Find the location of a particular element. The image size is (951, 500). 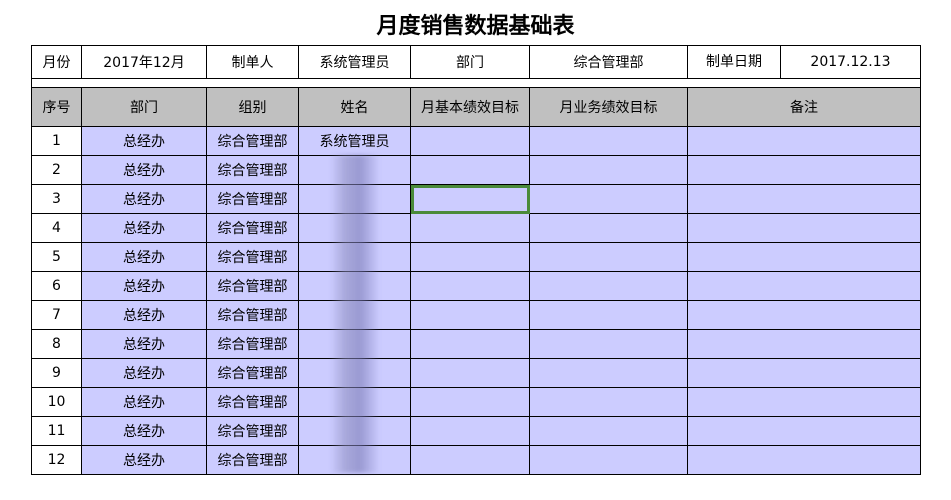

row-no-cell: 8 is located at coordinates (56, 344).